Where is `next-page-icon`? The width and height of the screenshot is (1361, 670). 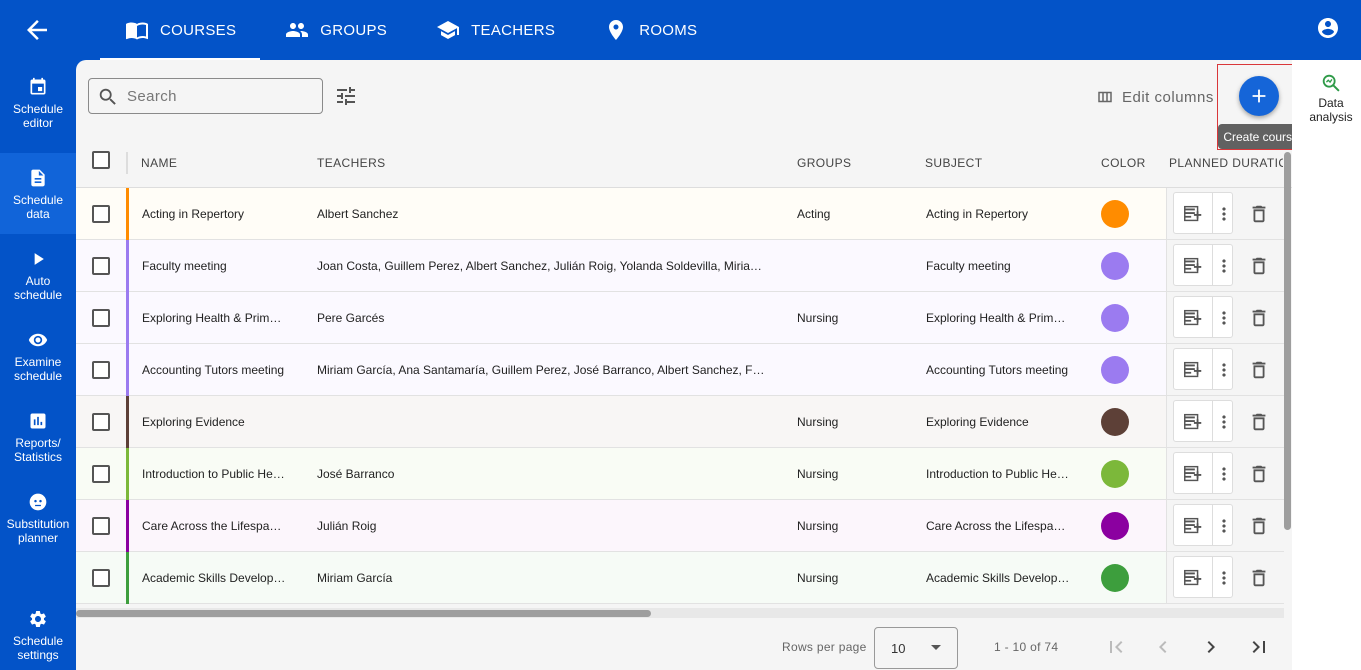
next-page-icon is located at coordinates (1211, 647).